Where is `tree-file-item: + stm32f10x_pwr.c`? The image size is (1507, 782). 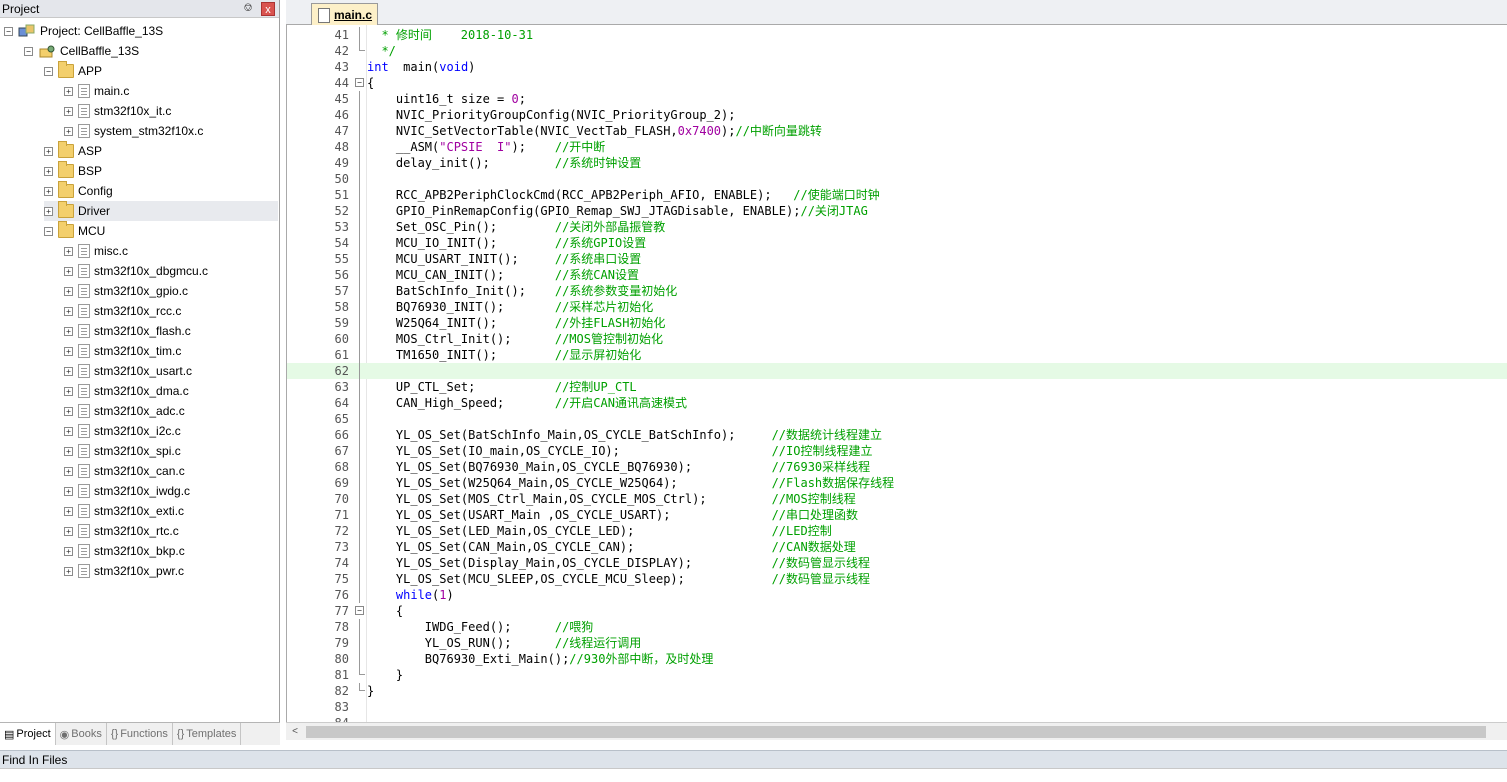
tree-file-item: + stm32f10x_pwr.c is located at coordinates (124, 571).